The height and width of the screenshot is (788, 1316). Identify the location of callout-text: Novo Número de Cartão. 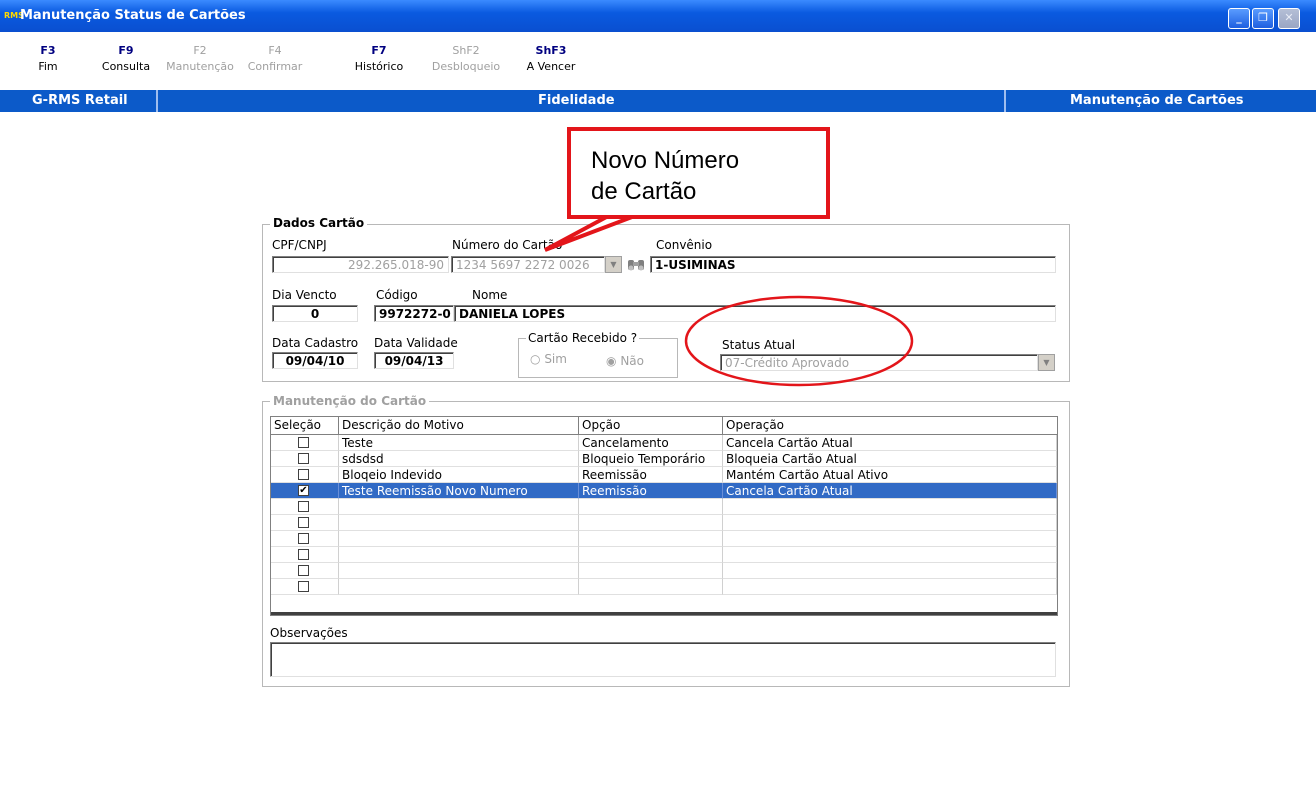
(665, 176).